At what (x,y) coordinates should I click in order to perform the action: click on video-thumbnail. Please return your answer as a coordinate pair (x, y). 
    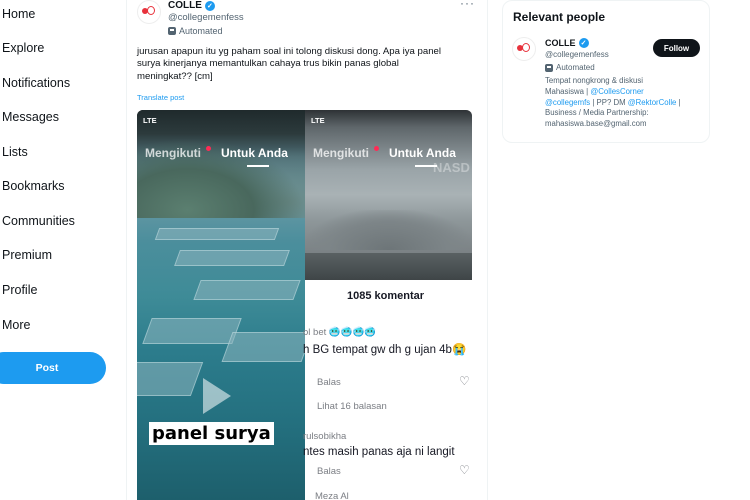
    Looking at the image, I should click on (388, 195).